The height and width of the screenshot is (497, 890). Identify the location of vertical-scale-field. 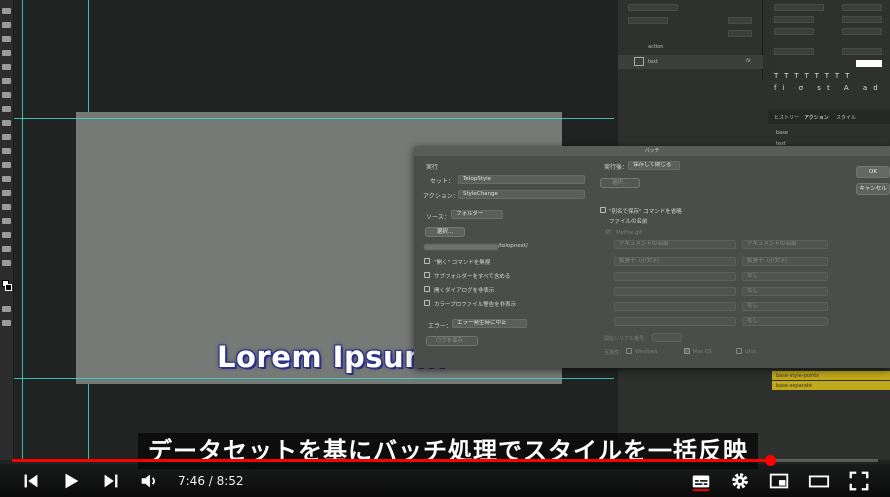
(794, 51).